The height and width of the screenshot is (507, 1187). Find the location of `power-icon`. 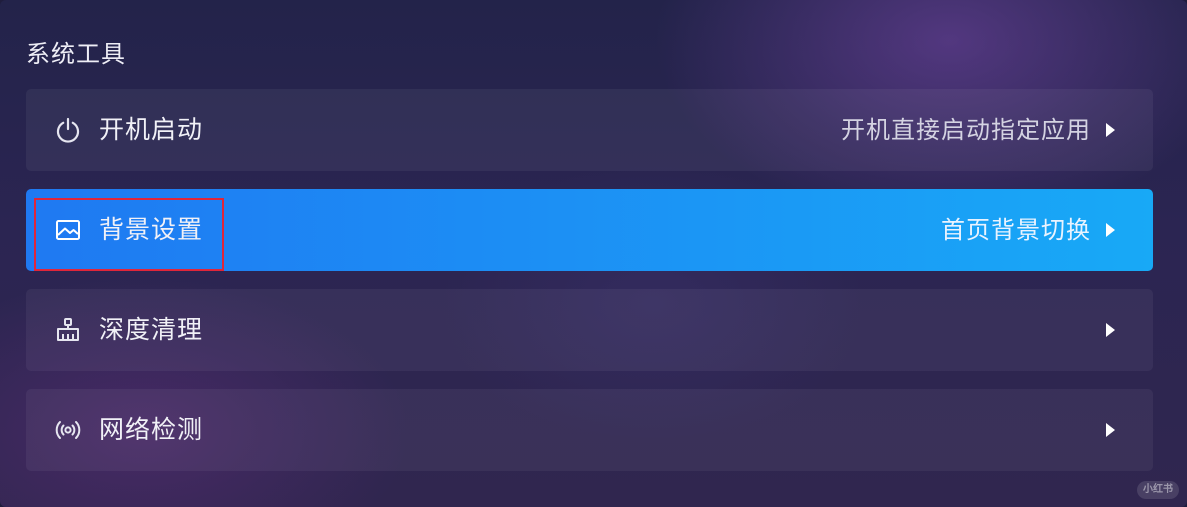

power-icon is located at coordinates (68, 130).